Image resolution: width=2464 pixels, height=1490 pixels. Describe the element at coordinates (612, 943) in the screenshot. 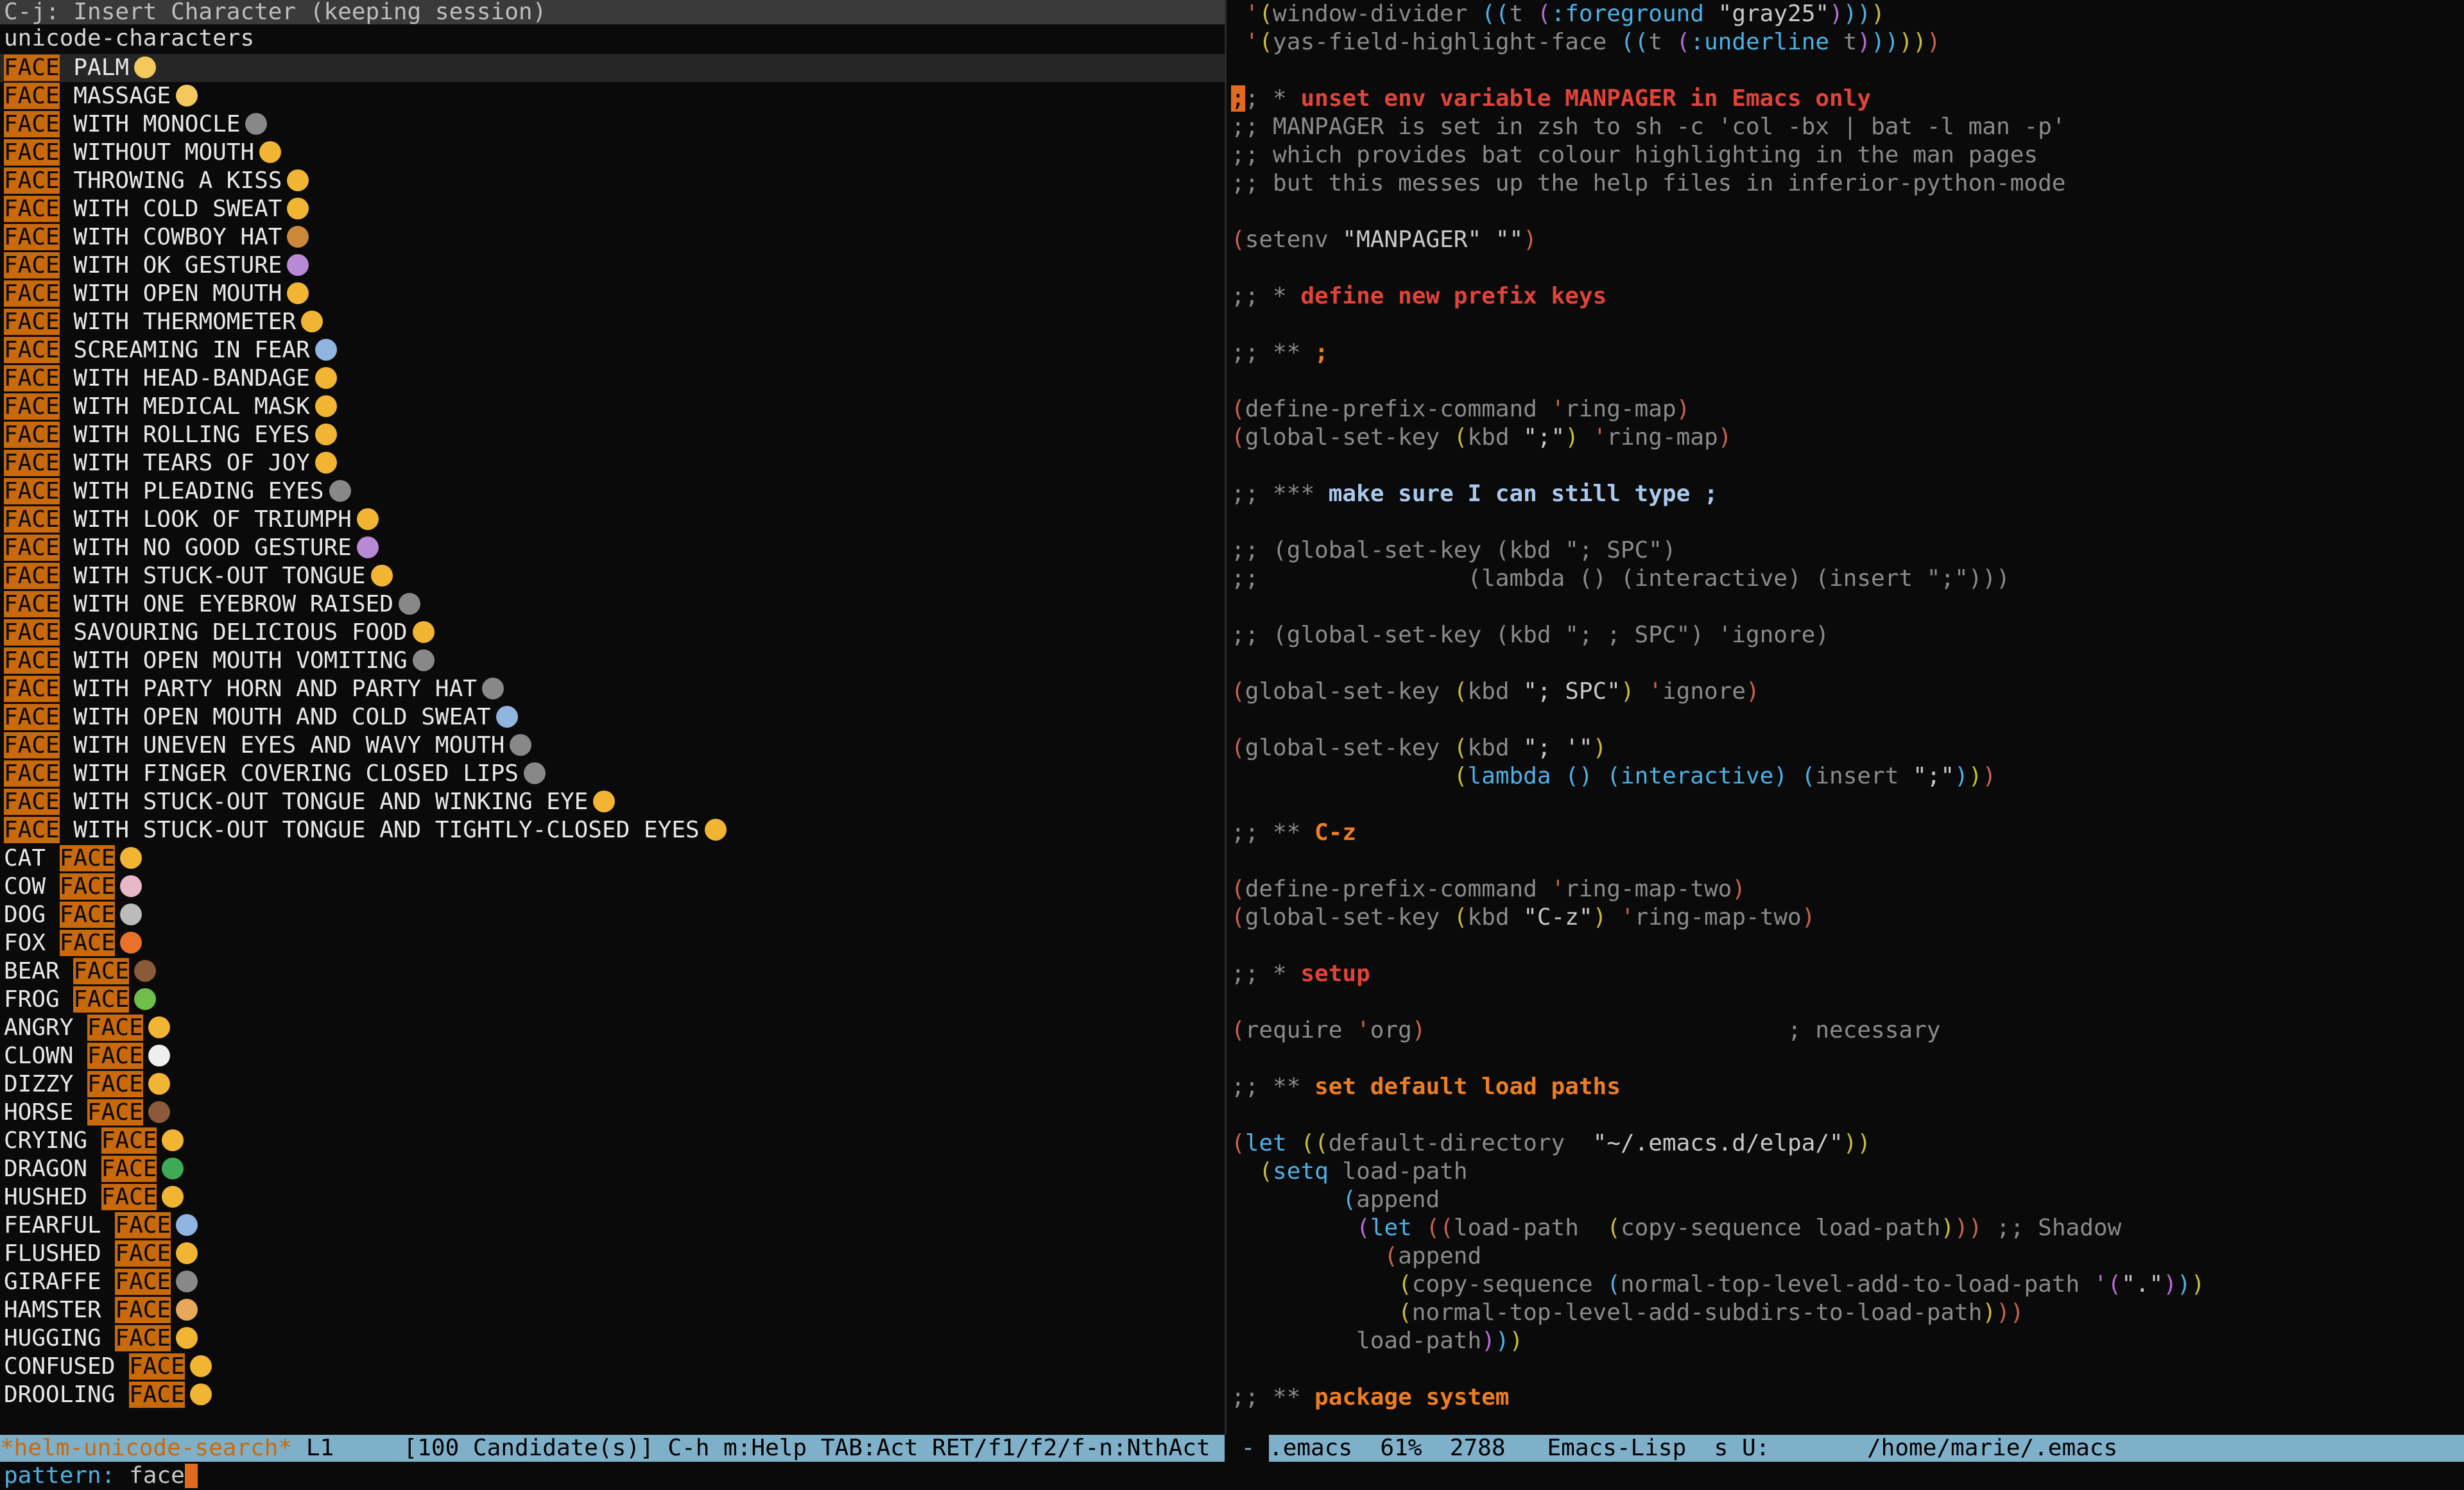

I see `candidate-row: FOX FACE` at that location.